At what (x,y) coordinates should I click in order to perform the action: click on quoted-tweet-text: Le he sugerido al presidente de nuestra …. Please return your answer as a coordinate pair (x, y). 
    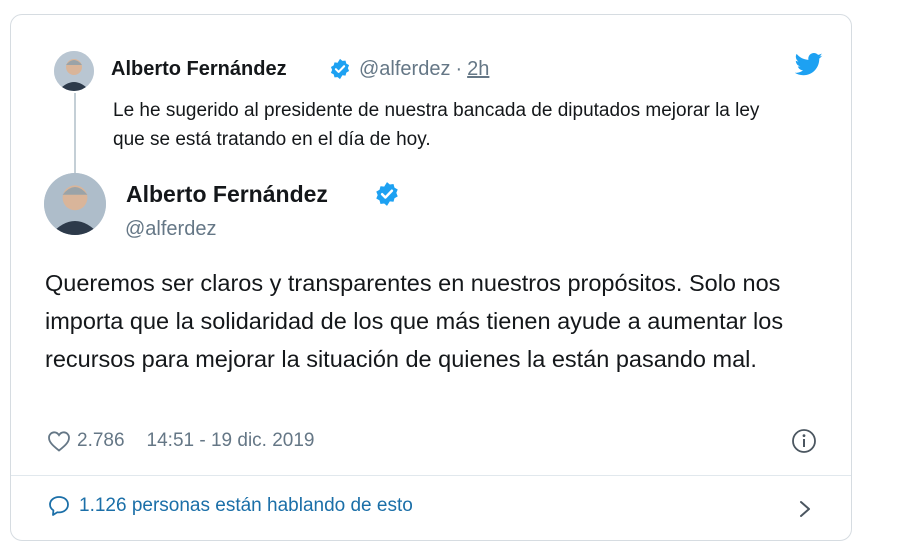
    Looking at the image, I should click on (436, 125).